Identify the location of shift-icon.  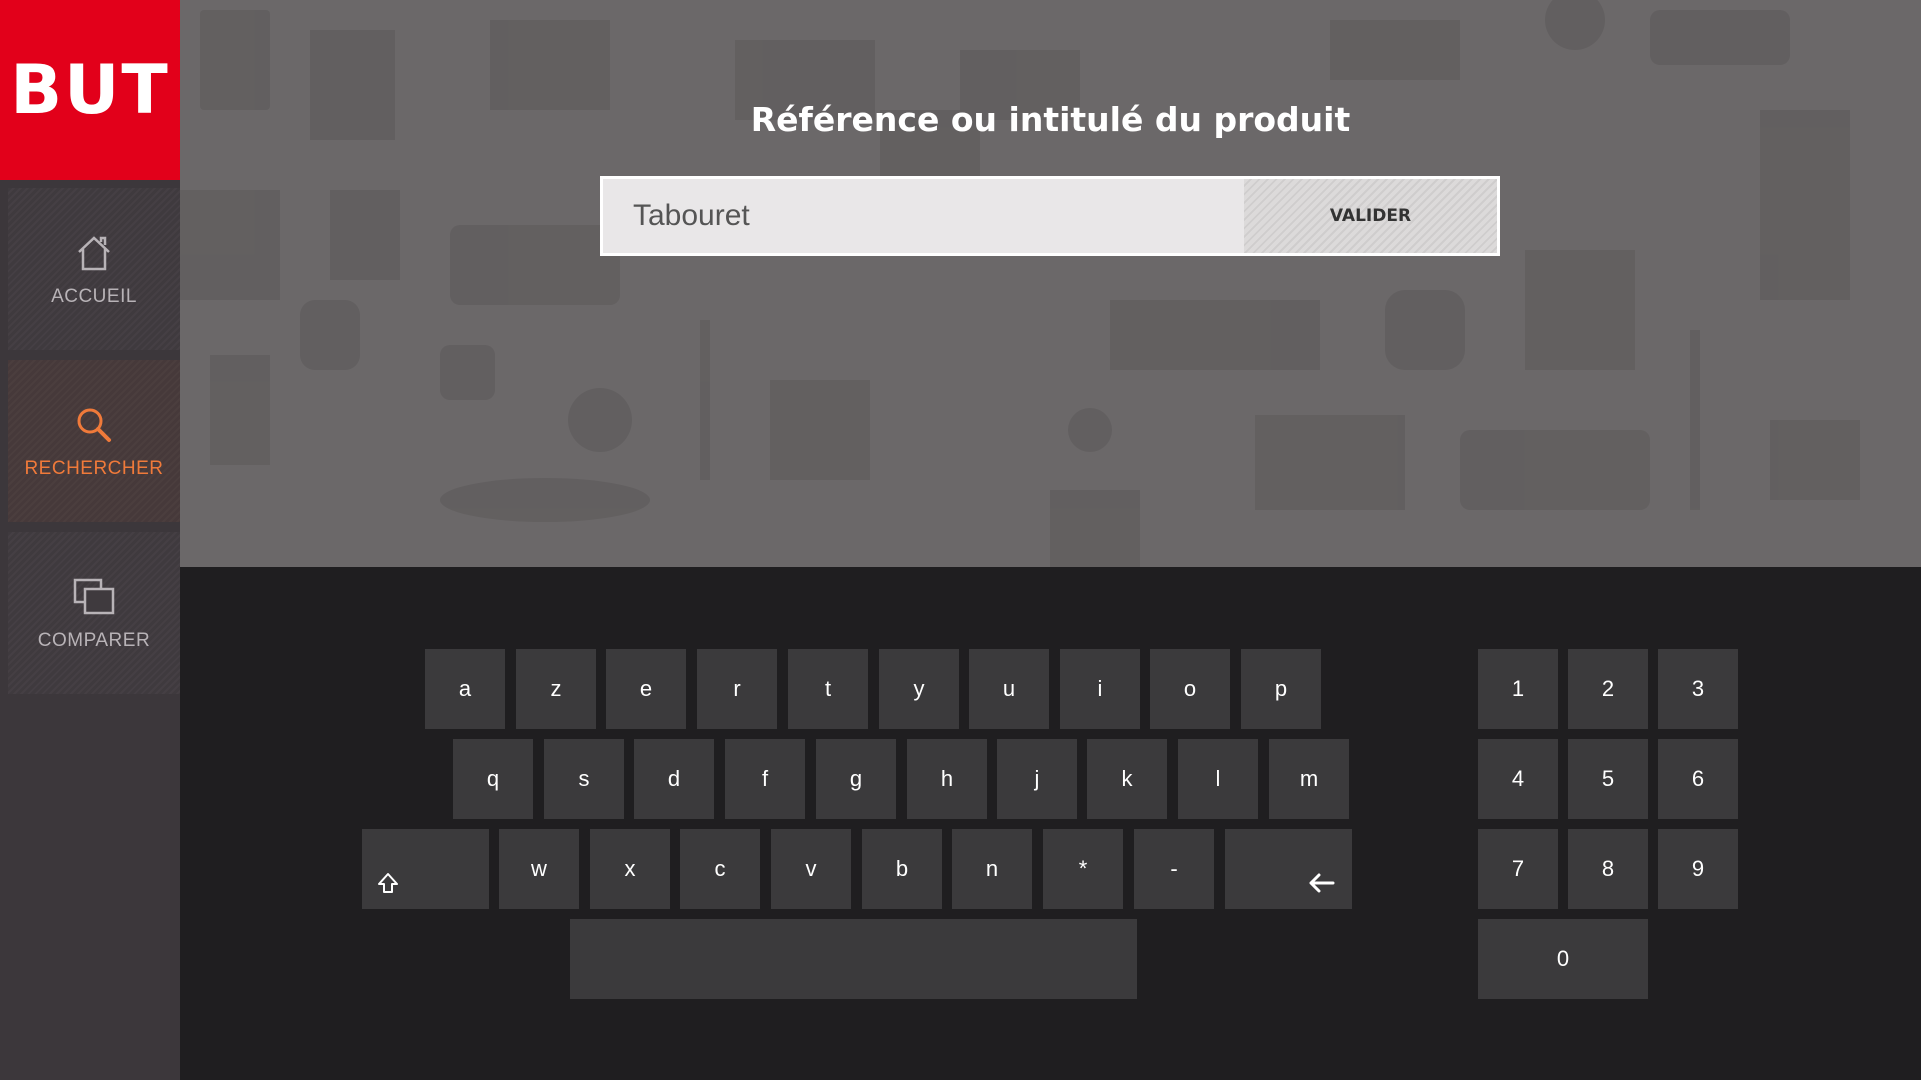
(388, 883).